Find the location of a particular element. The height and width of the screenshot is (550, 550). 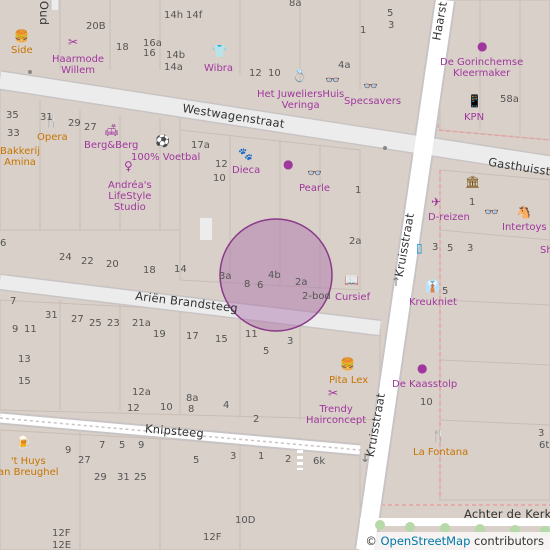

poi-100-voetbal: 100% Voetbal is located at coordinates (165, 157).